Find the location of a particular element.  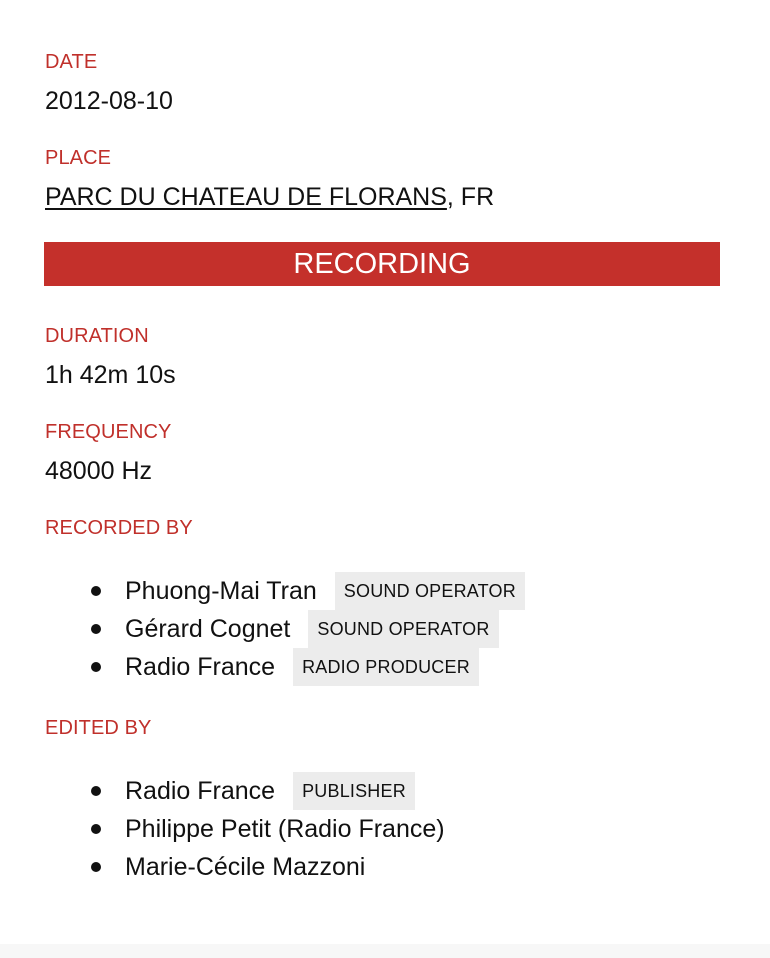

person-name: Marie-Cécile Mazzoni is located at coordinates (245, 867).